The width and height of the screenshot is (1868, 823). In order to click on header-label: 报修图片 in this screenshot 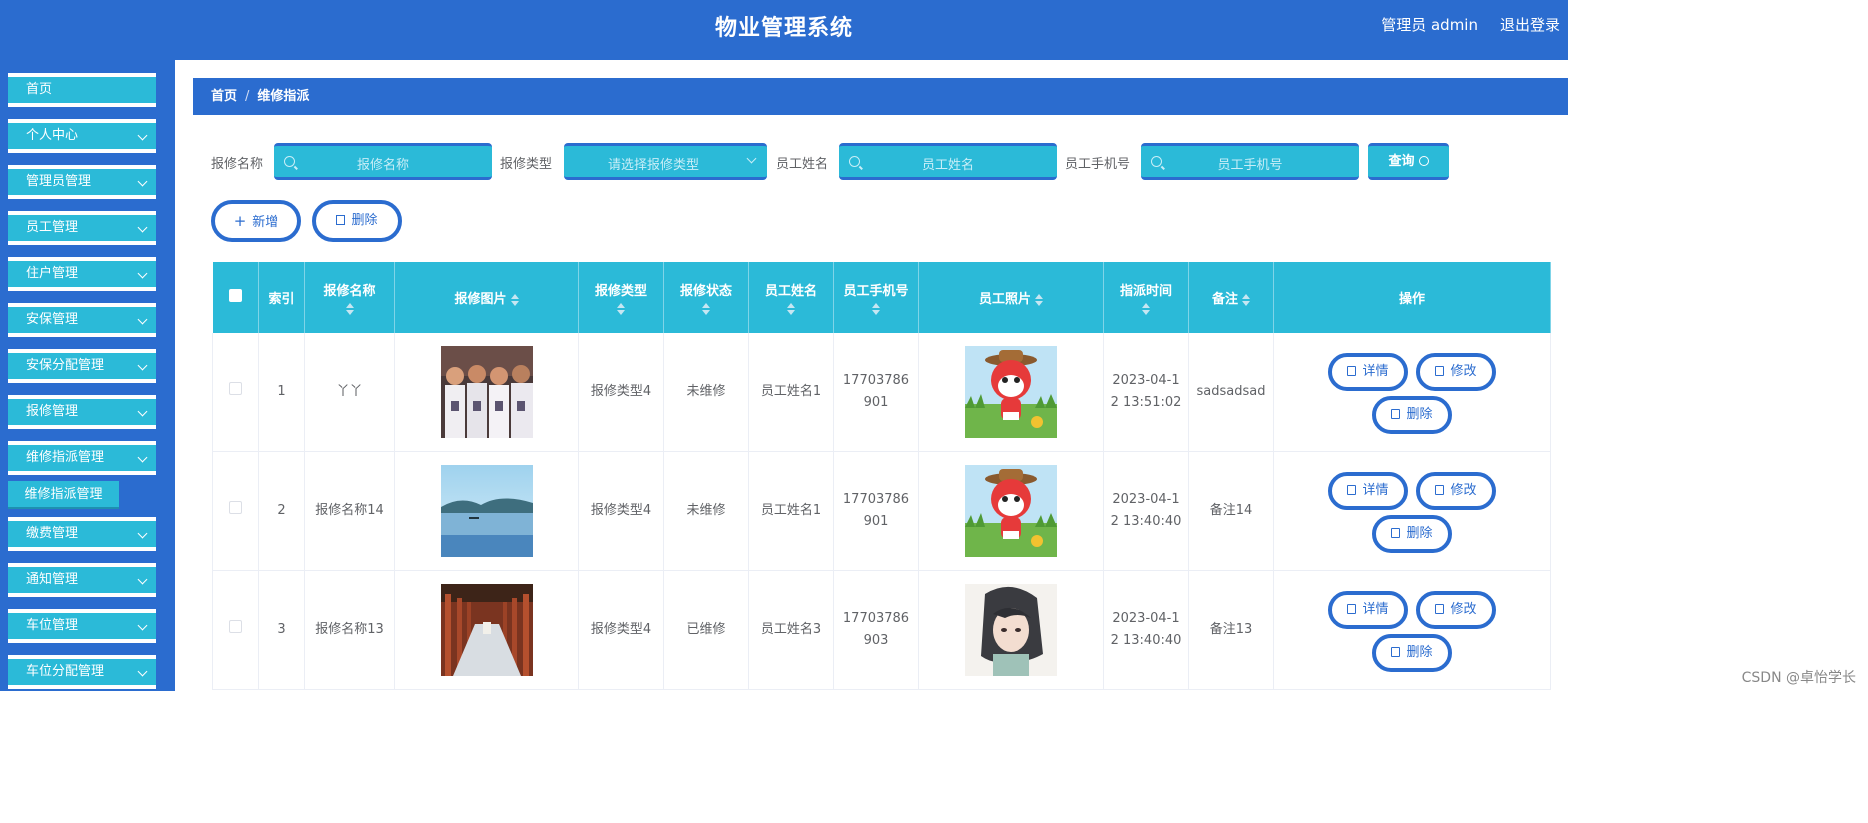, I will do `click(480, 299)`.